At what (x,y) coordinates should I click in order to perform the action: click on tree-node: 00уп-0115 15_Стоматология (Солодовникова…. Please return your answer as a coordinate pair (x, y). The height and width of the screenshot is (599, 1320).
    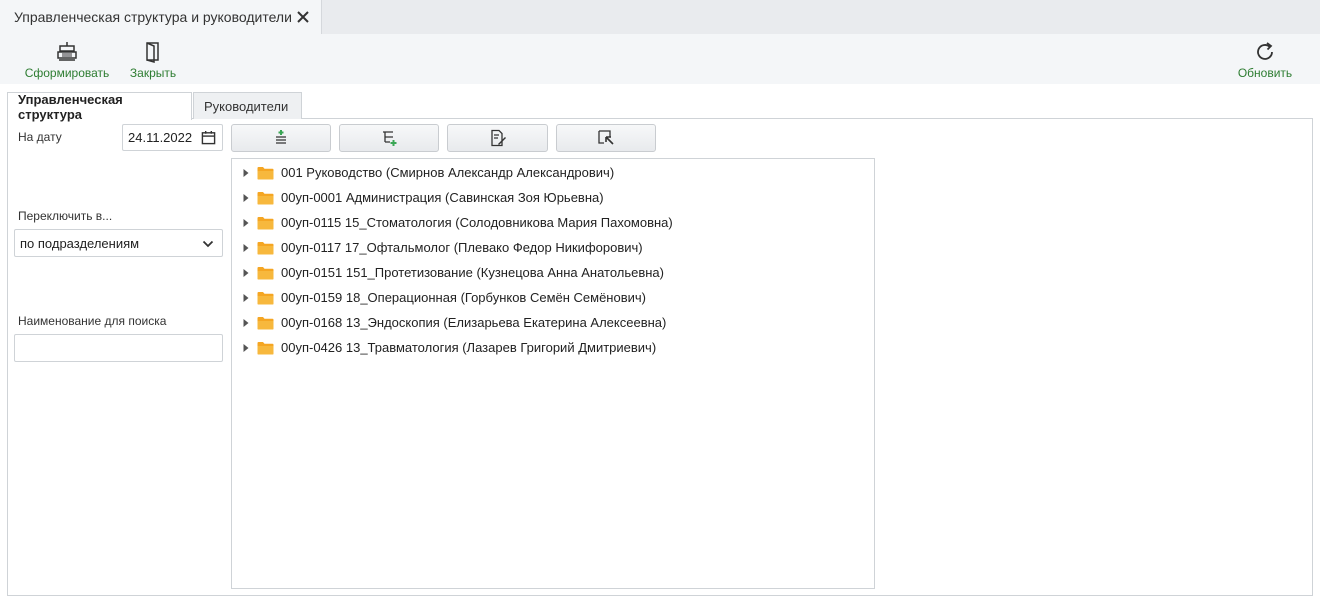
    Looking at the image, I should click on (553, 222).